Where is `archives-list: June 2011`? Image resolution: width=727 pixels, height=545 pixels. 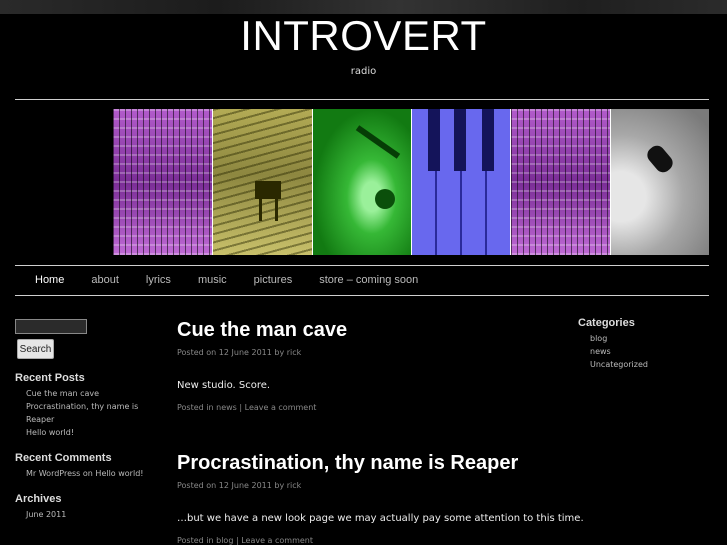 archives-list: June 2011 is located at coordinates (85, 514).